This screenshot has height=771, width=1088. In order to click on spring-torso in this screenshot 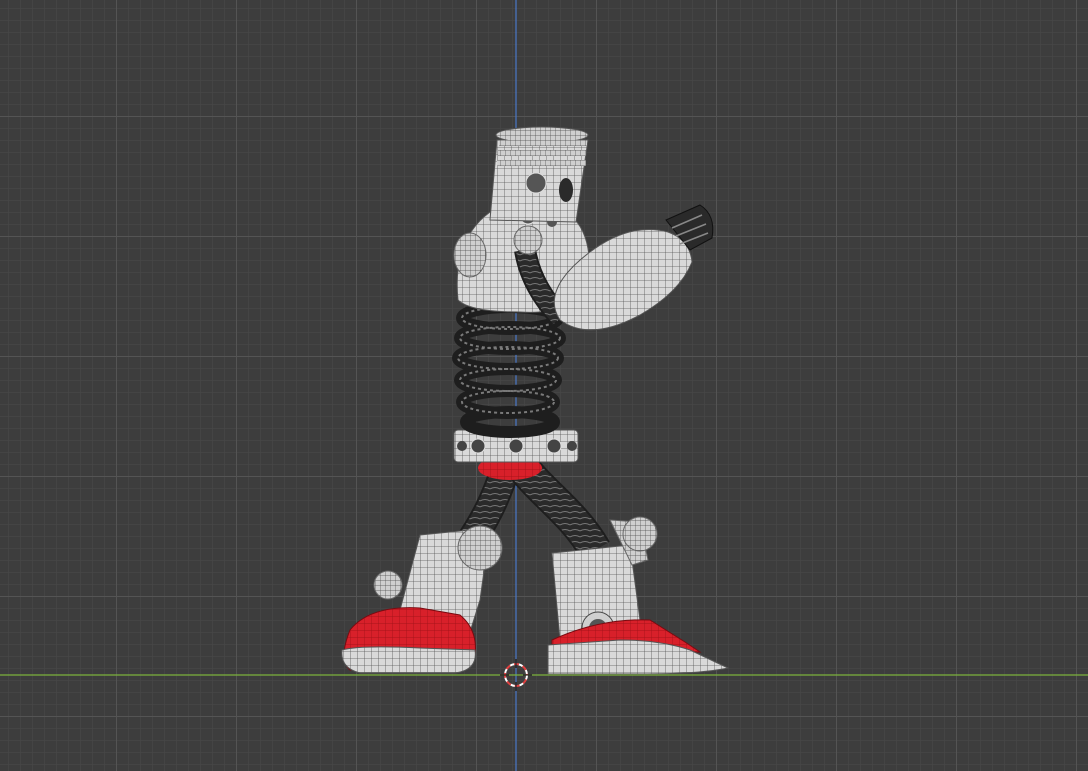, I will do `click(509, 369)`.